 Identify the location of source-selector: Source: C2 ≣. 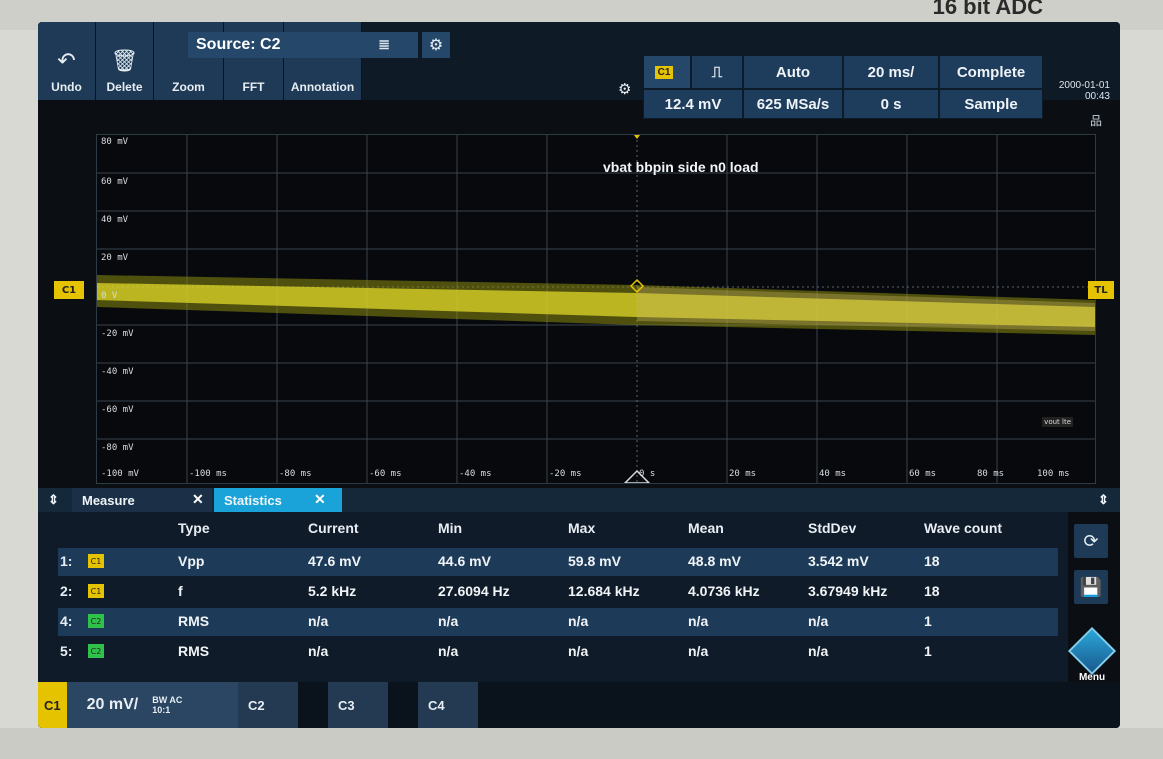
(303, 45).